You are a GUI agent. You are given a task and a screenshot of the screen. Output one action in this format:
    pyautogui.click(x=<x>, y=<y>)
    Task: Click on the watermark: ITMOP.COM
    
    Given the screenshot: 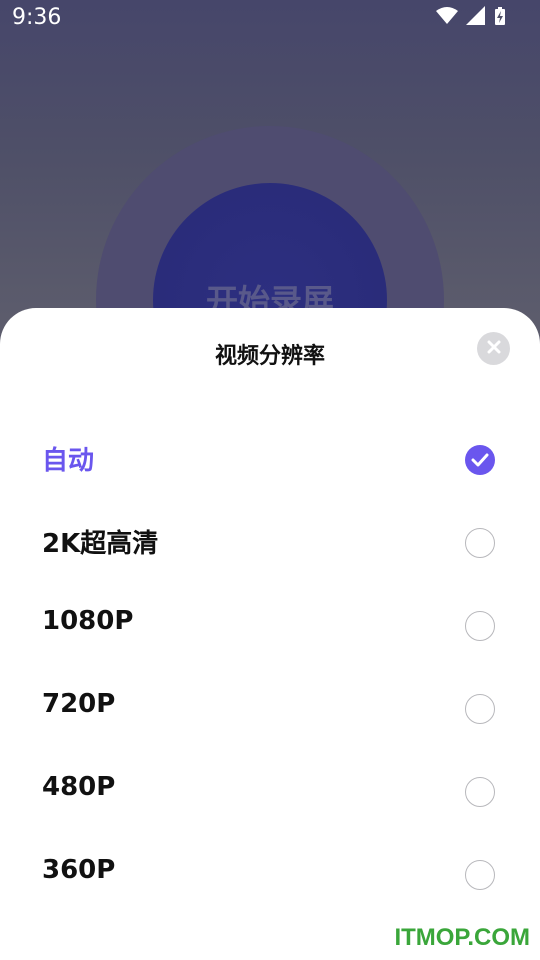 What is the action you would take?
    pyautogui.click(x=462, y=937)
    